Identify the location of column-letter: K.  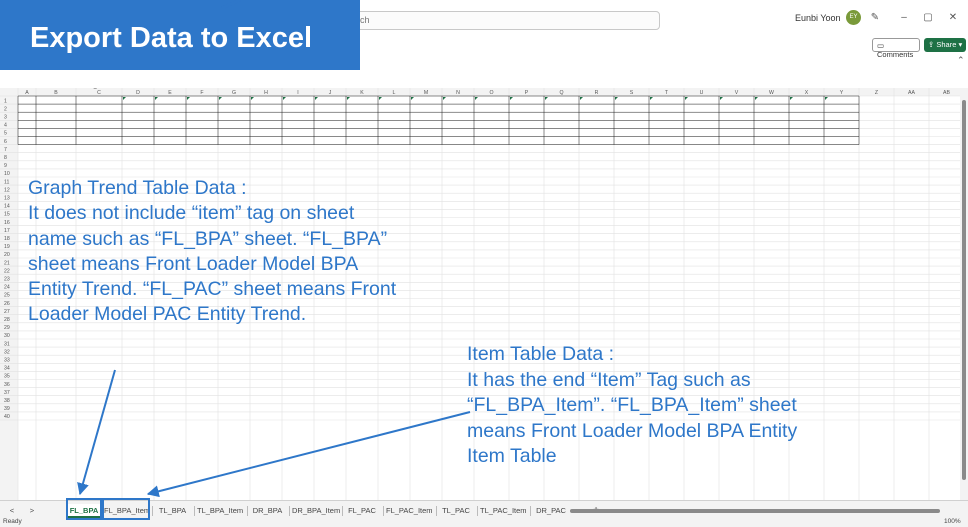
(362, 93).